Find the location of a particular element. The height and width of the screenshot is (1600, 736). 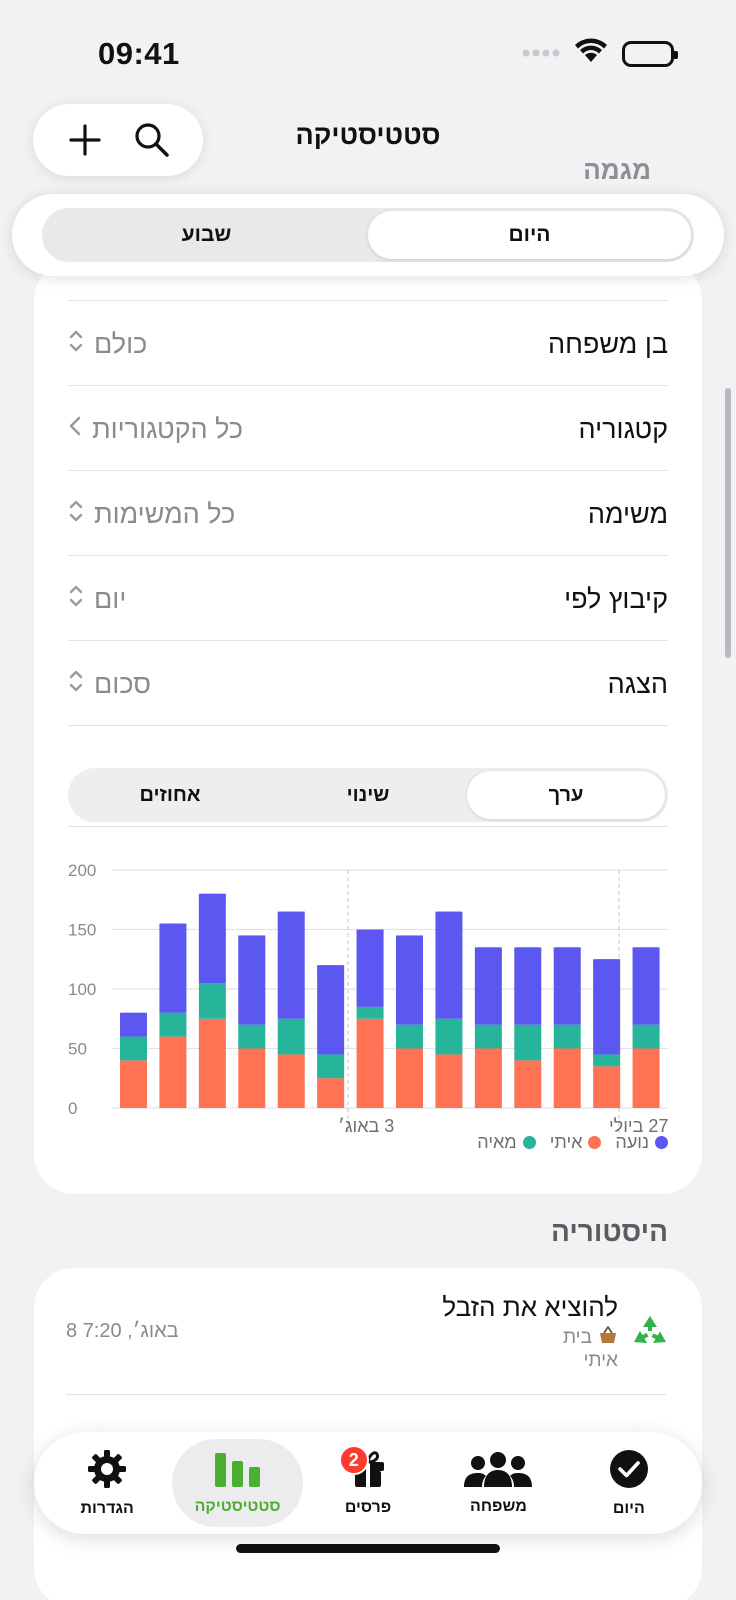

filter-value-text: כל הקטגוריות is located at coordinates (168, 428).